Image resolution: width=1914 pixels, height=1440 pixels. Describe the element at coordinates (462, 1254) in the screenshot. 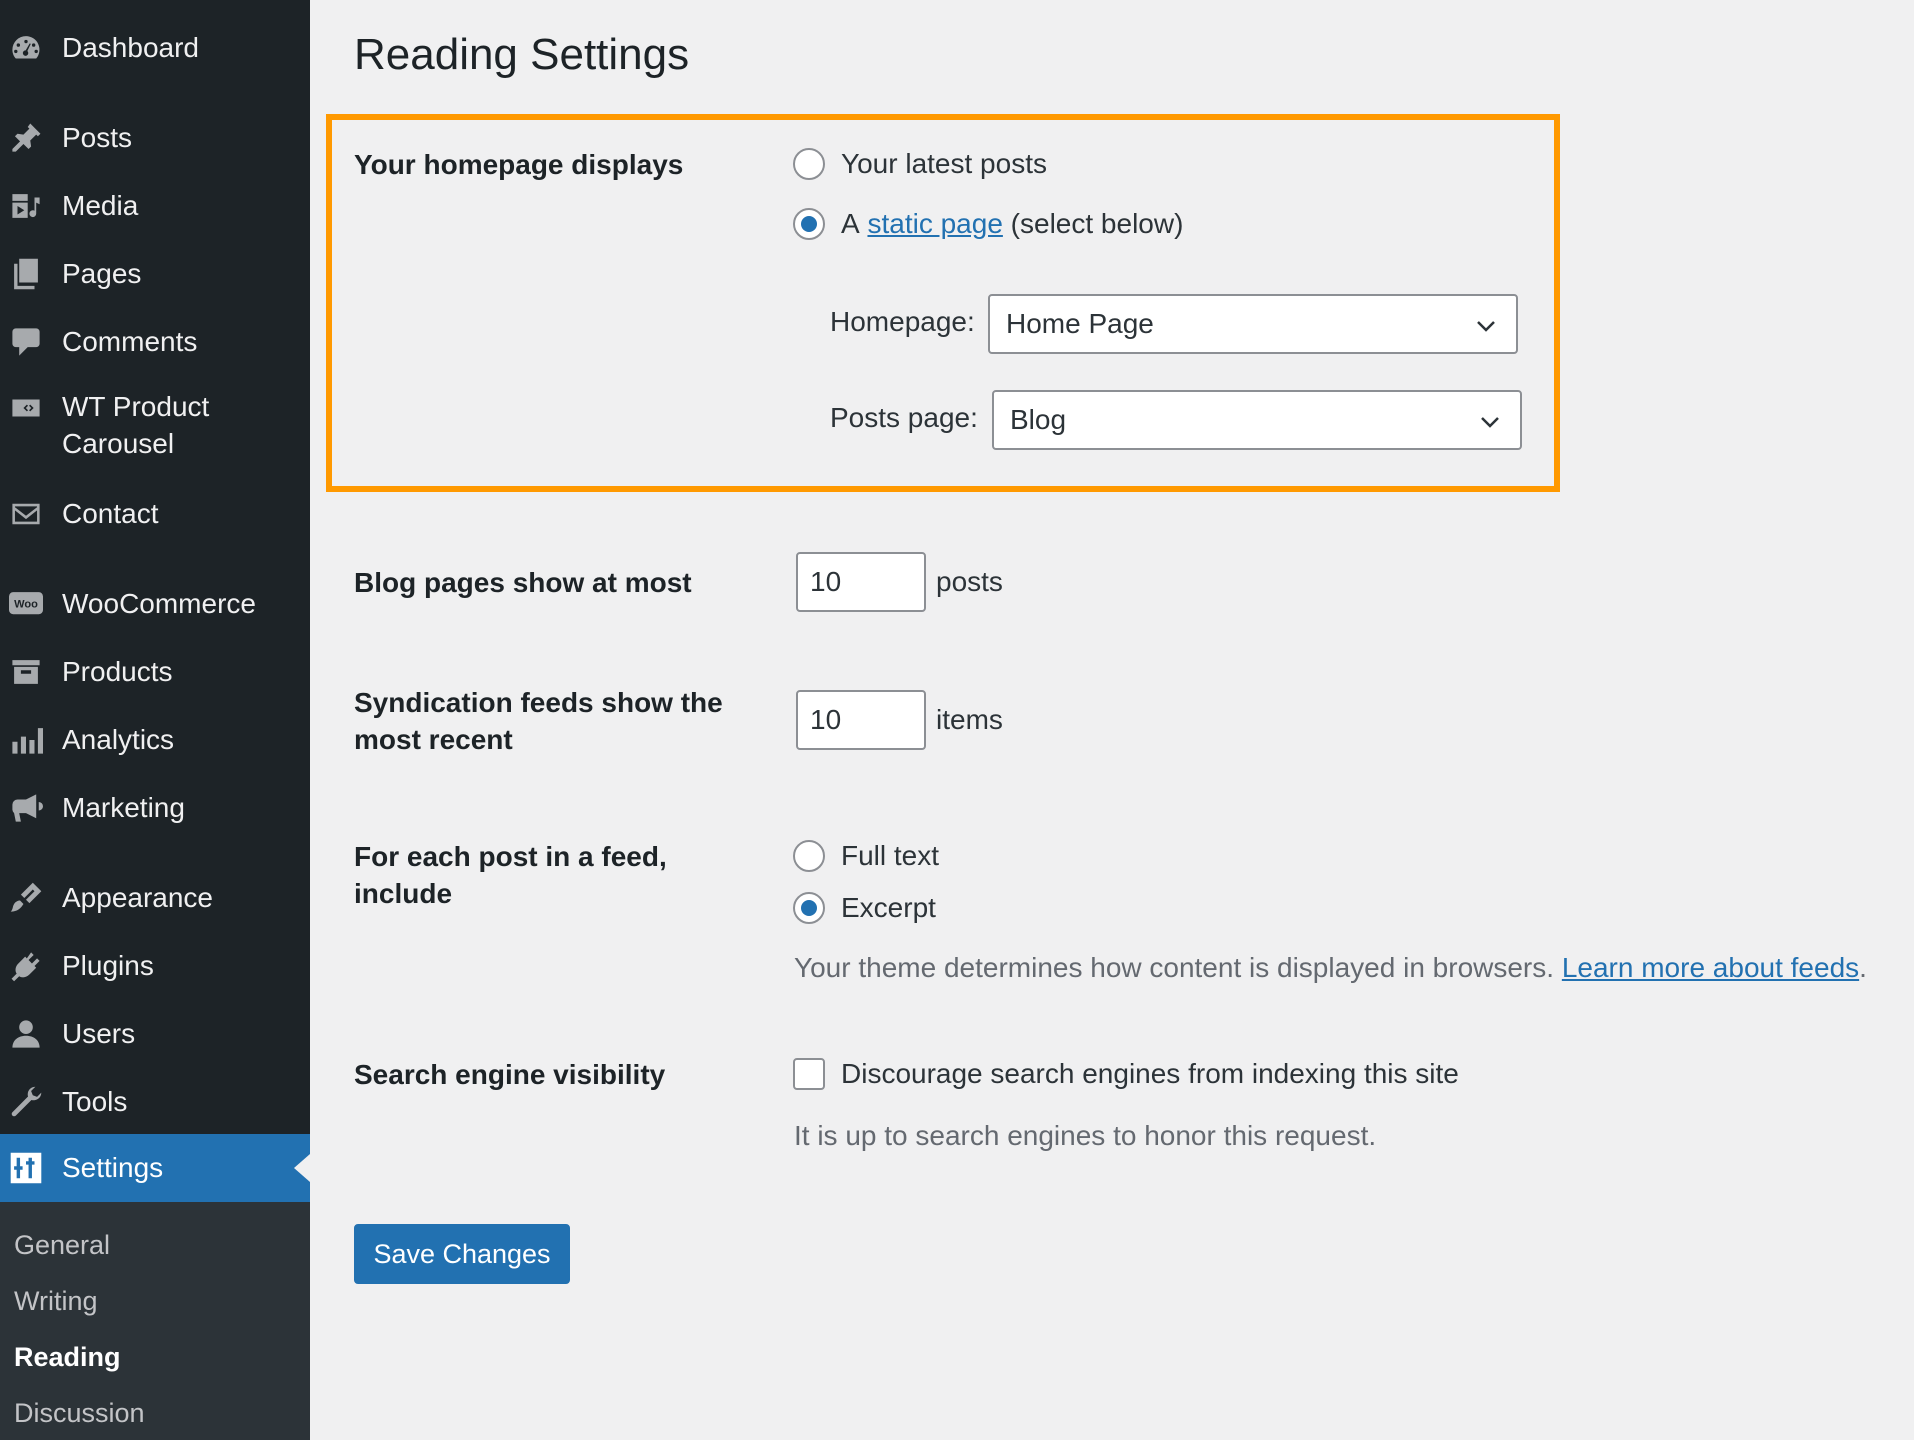

I see `save-changes-button: Save Changes` at that location.